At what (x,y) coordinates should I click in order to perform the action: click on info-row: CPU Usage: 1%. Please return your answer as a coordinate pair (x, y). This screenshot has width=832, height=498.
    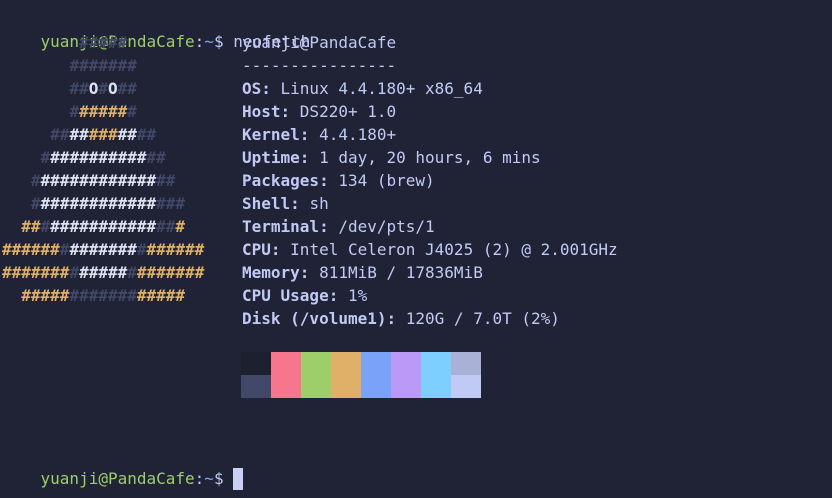
    Looking at the image, I should click on (430, 295).